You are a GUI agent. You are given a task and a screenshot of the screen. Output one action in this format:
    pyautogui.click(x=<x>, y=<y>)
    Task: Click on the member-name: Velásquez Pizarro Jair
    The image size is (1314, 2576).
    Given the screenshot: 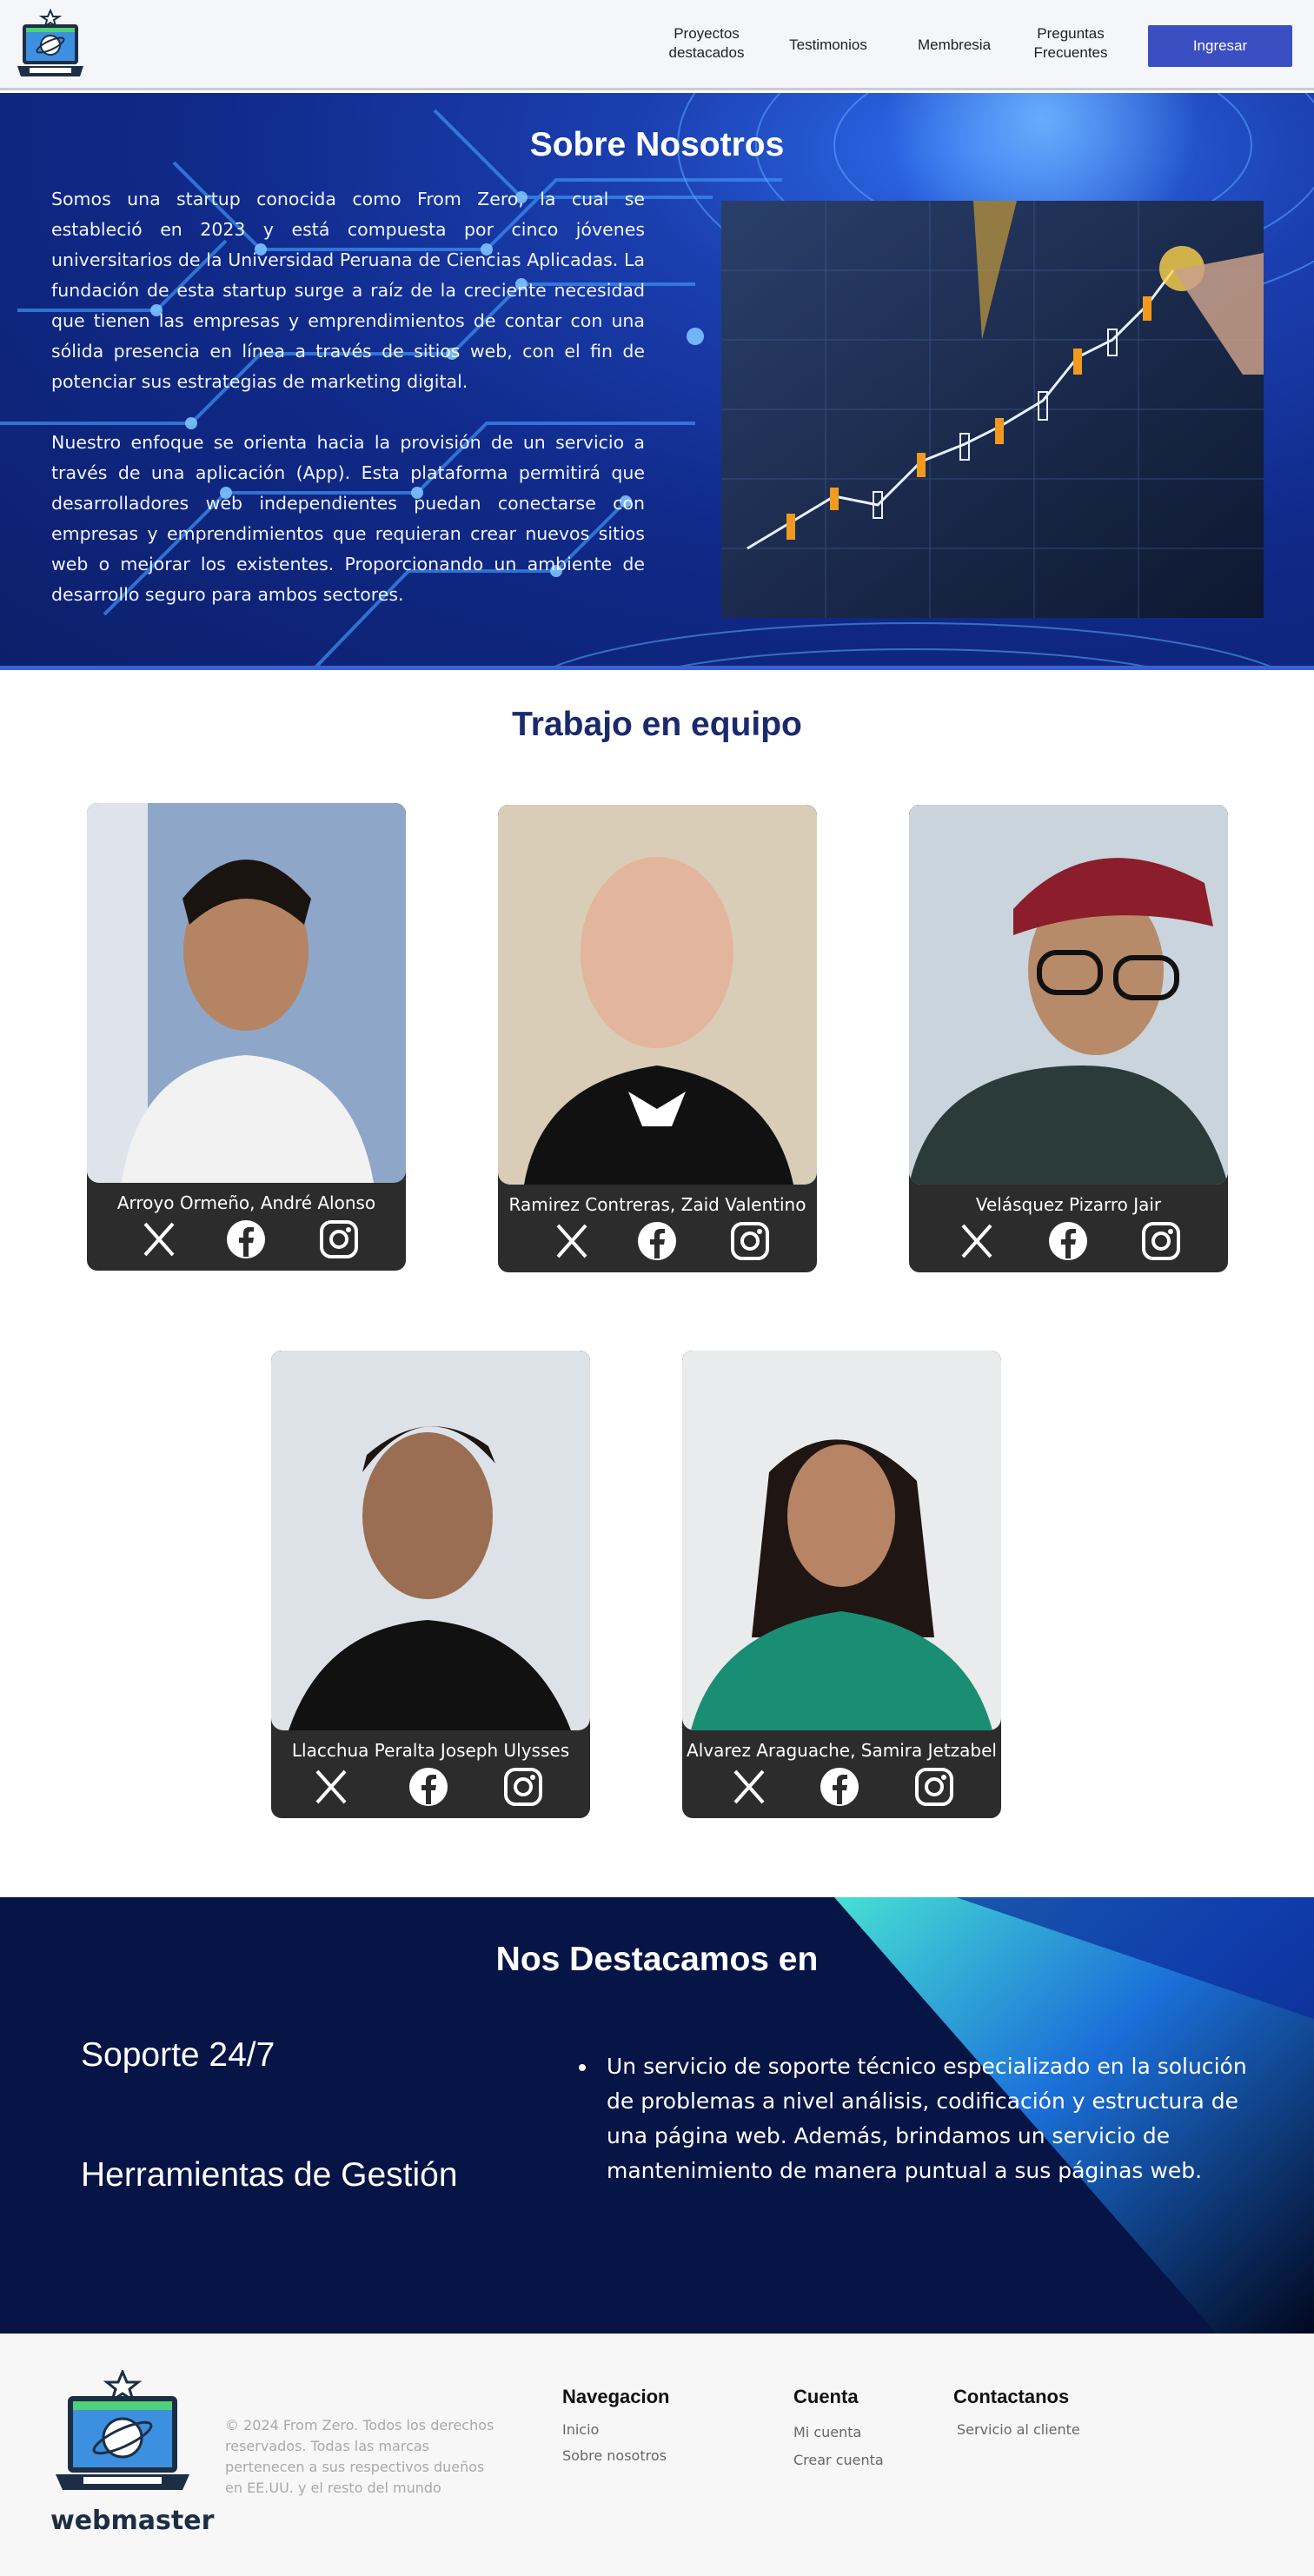 What is the action you would take?
    pyautogui.click(x=1068, y=1204)
    